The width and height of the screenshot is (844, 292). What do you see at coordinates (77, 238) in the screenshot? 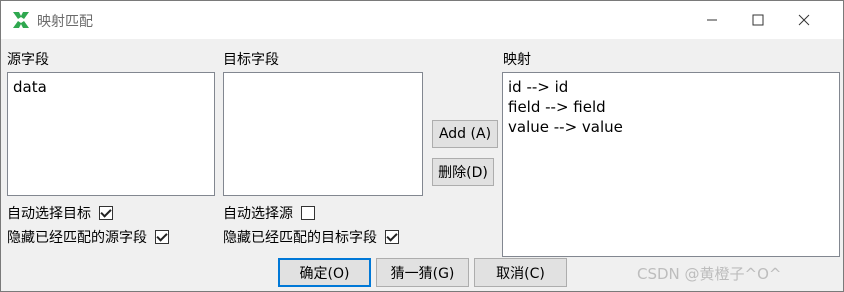
I see `hide-matched-source-label: 隐藏已经匹配的源字段` at bounding box center [77, 238].